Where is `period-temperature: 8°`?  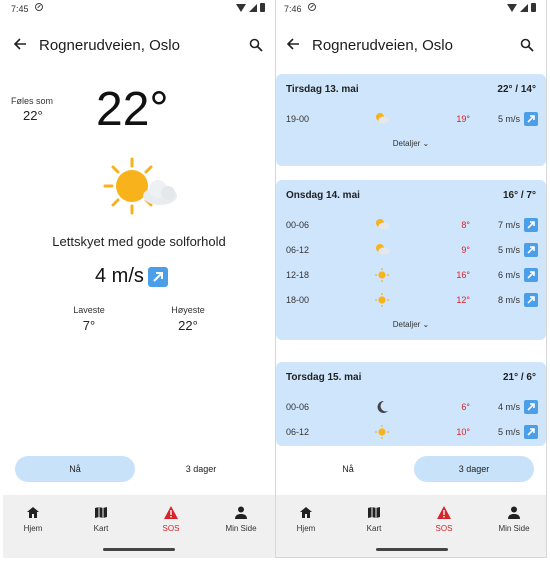 period-temperature: 8° is located at coordinates (465, 225).